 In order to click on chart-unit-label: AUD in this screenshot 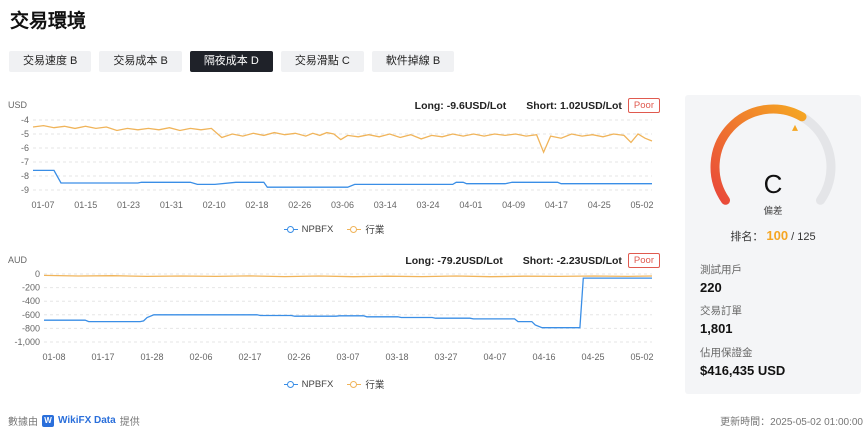, I will do `click(18, 260)`.